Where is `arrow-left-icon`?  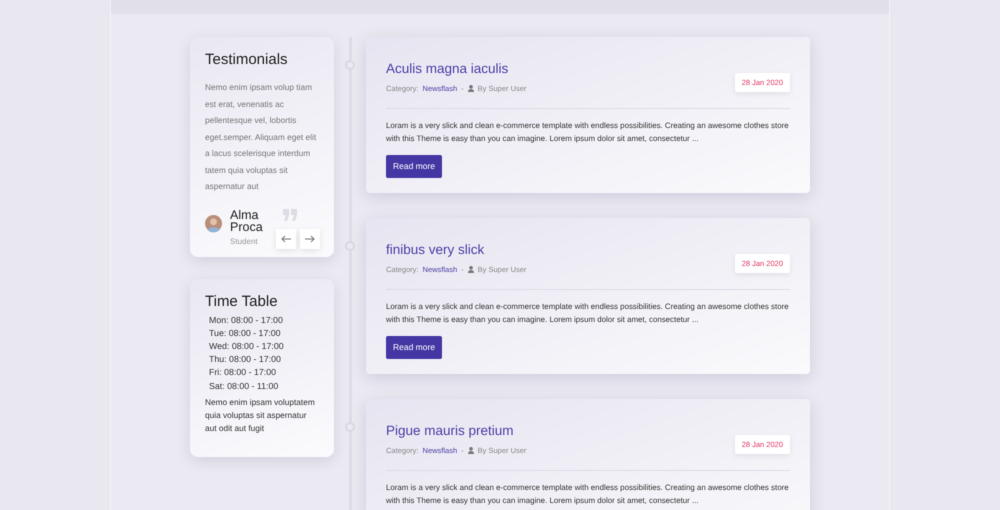
arrow-left-icon is located at coordinates (286, 238).